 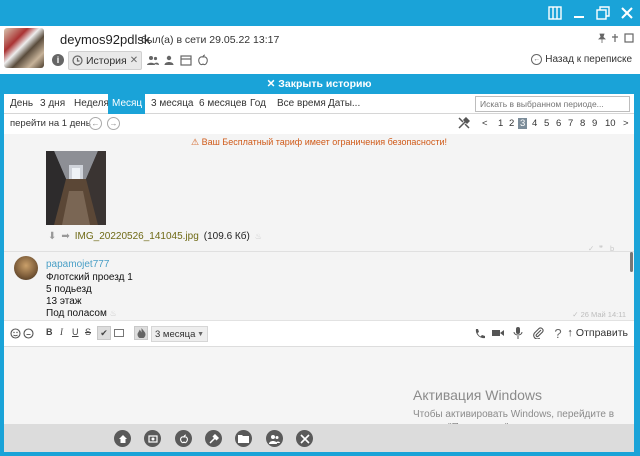 I want to click on page-prev: <, so click(x=485, y=123).